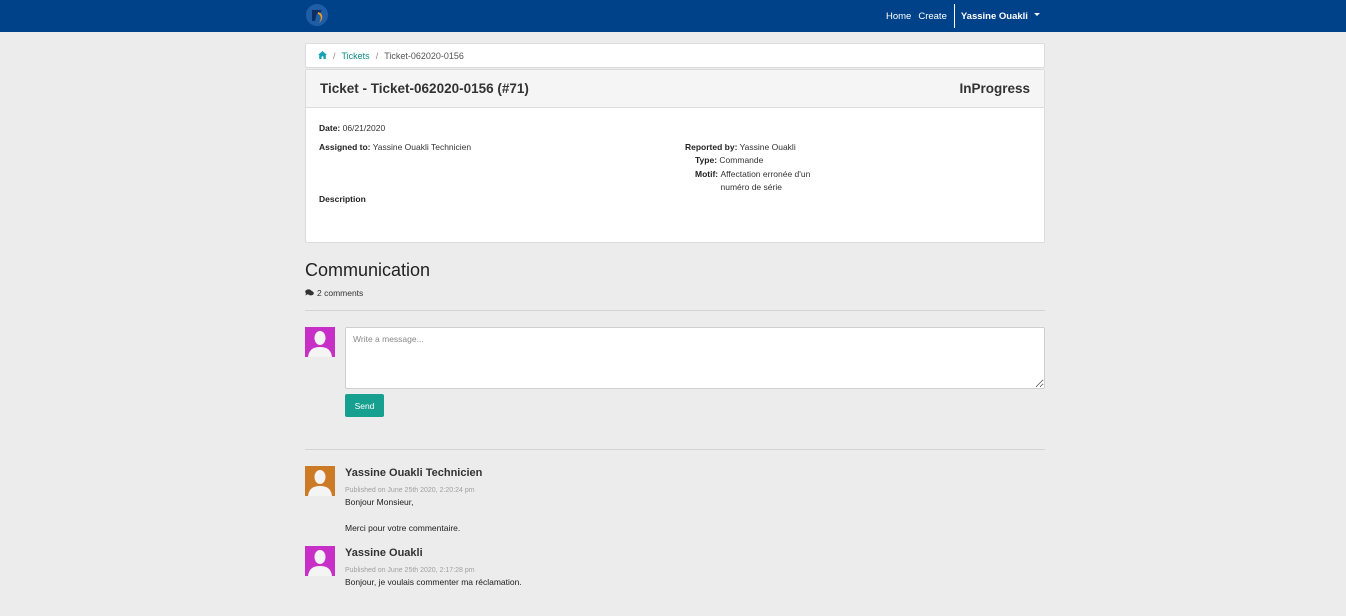 Image resolution: width=1346 pixels, height=616 pixels. What do you see at coordinates (322, 55) in the screenshot?
I see `home-icon` at bounding box center [322, 55].